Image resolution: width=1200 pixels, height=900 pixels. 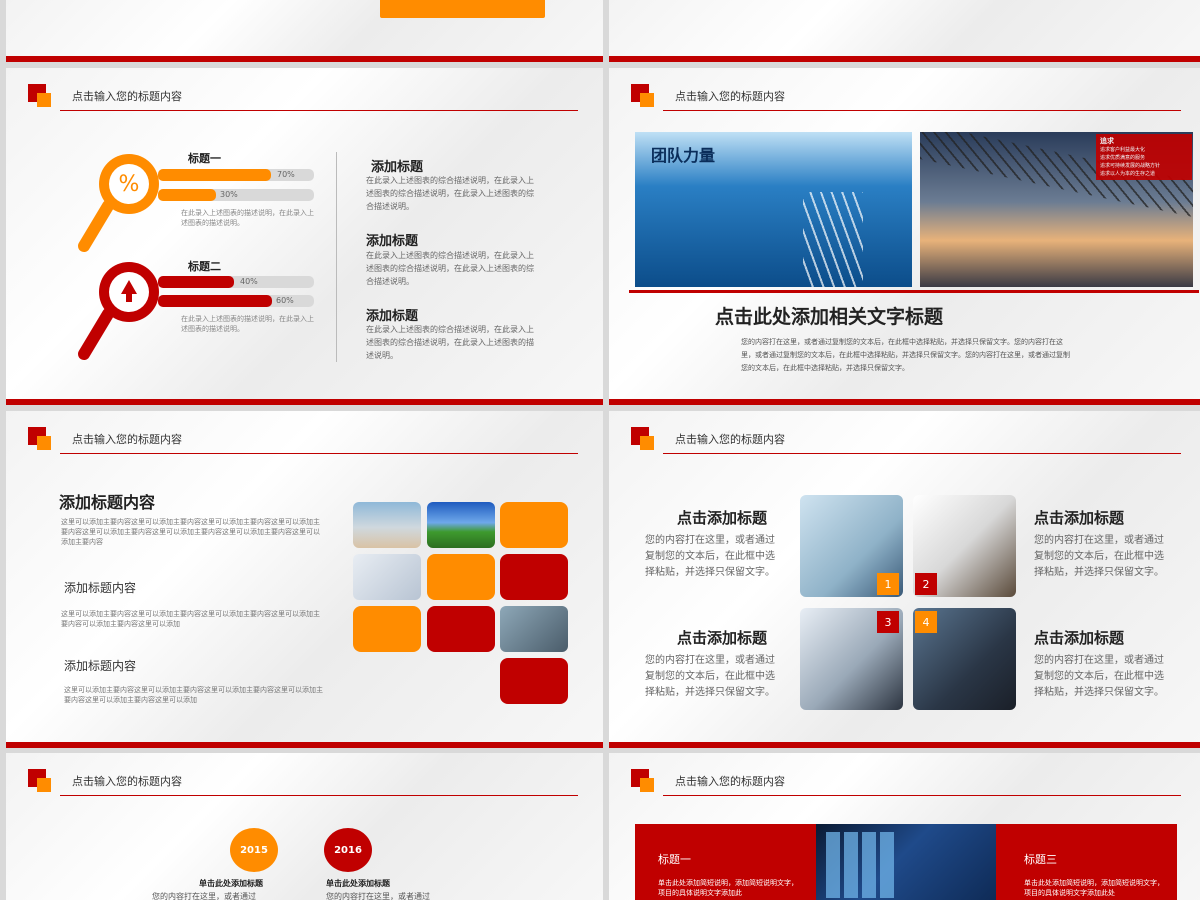 I want to click on item1-title: 点击添加标题, so click(x=722, y=518).